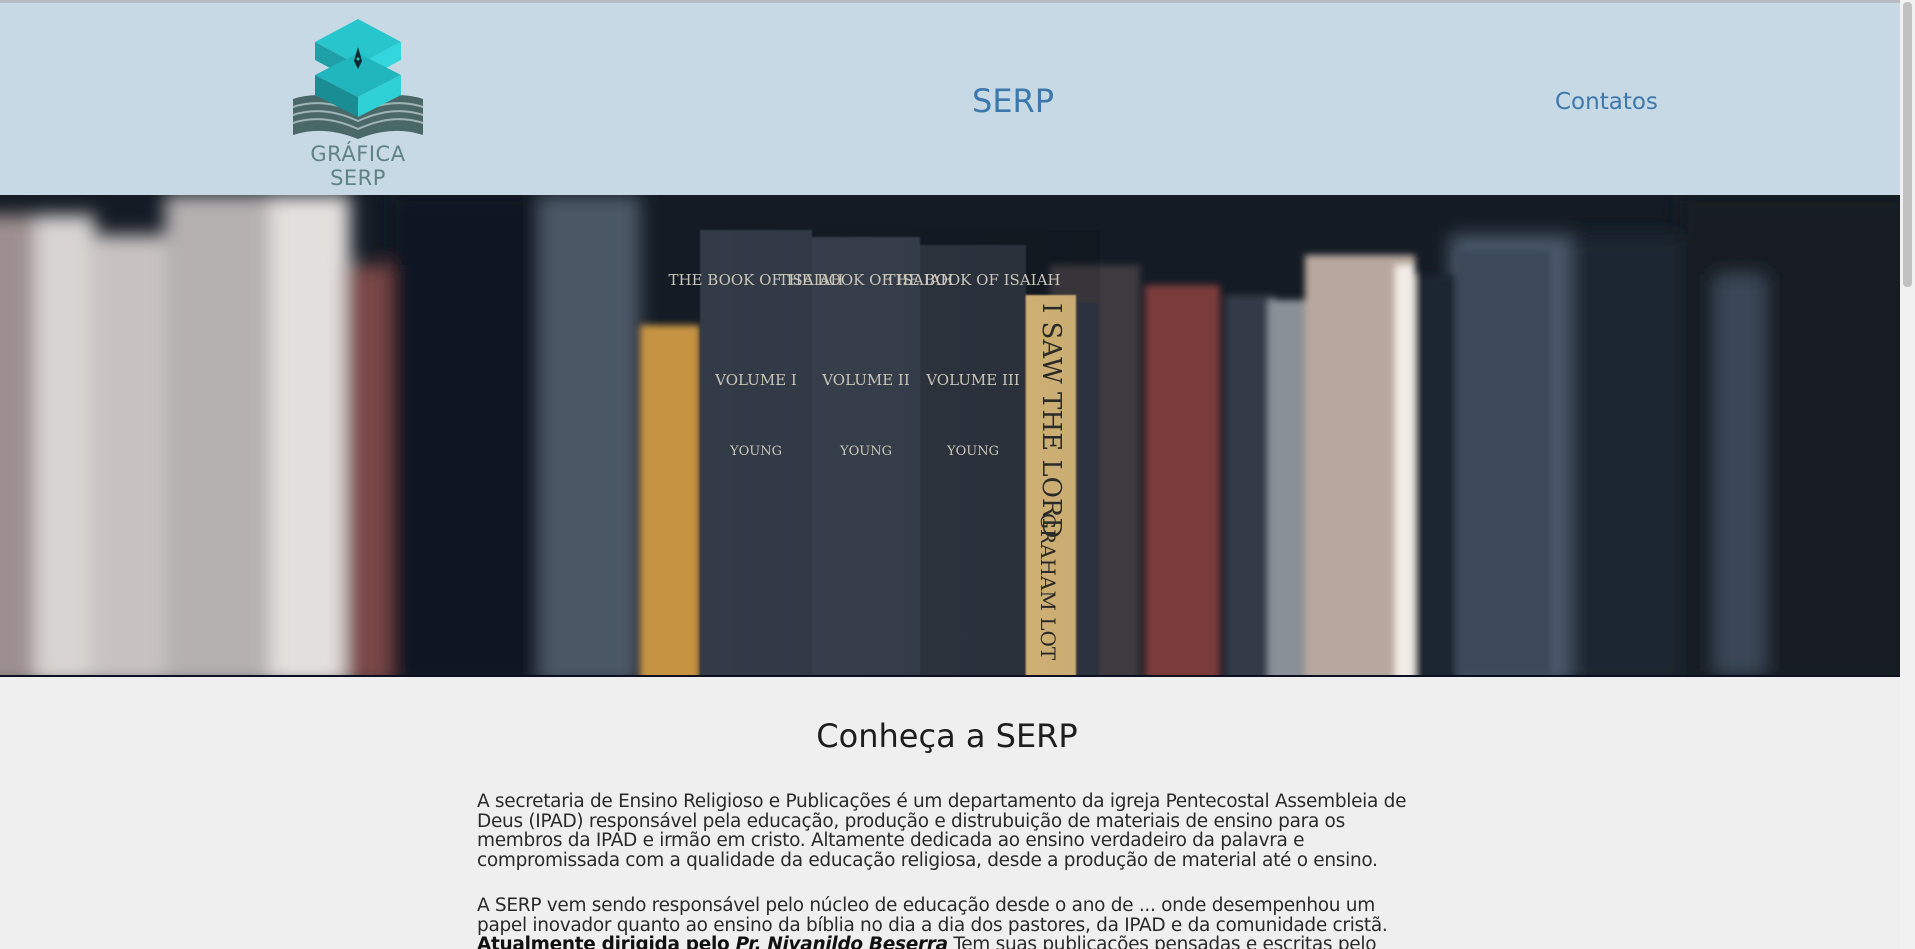 The width and height of the screenshot is (1915, 949). Describe the element at coordinates (1048, 587) in the screenshot. I see `spine-4-author: GRAHAM LOT` at that location.